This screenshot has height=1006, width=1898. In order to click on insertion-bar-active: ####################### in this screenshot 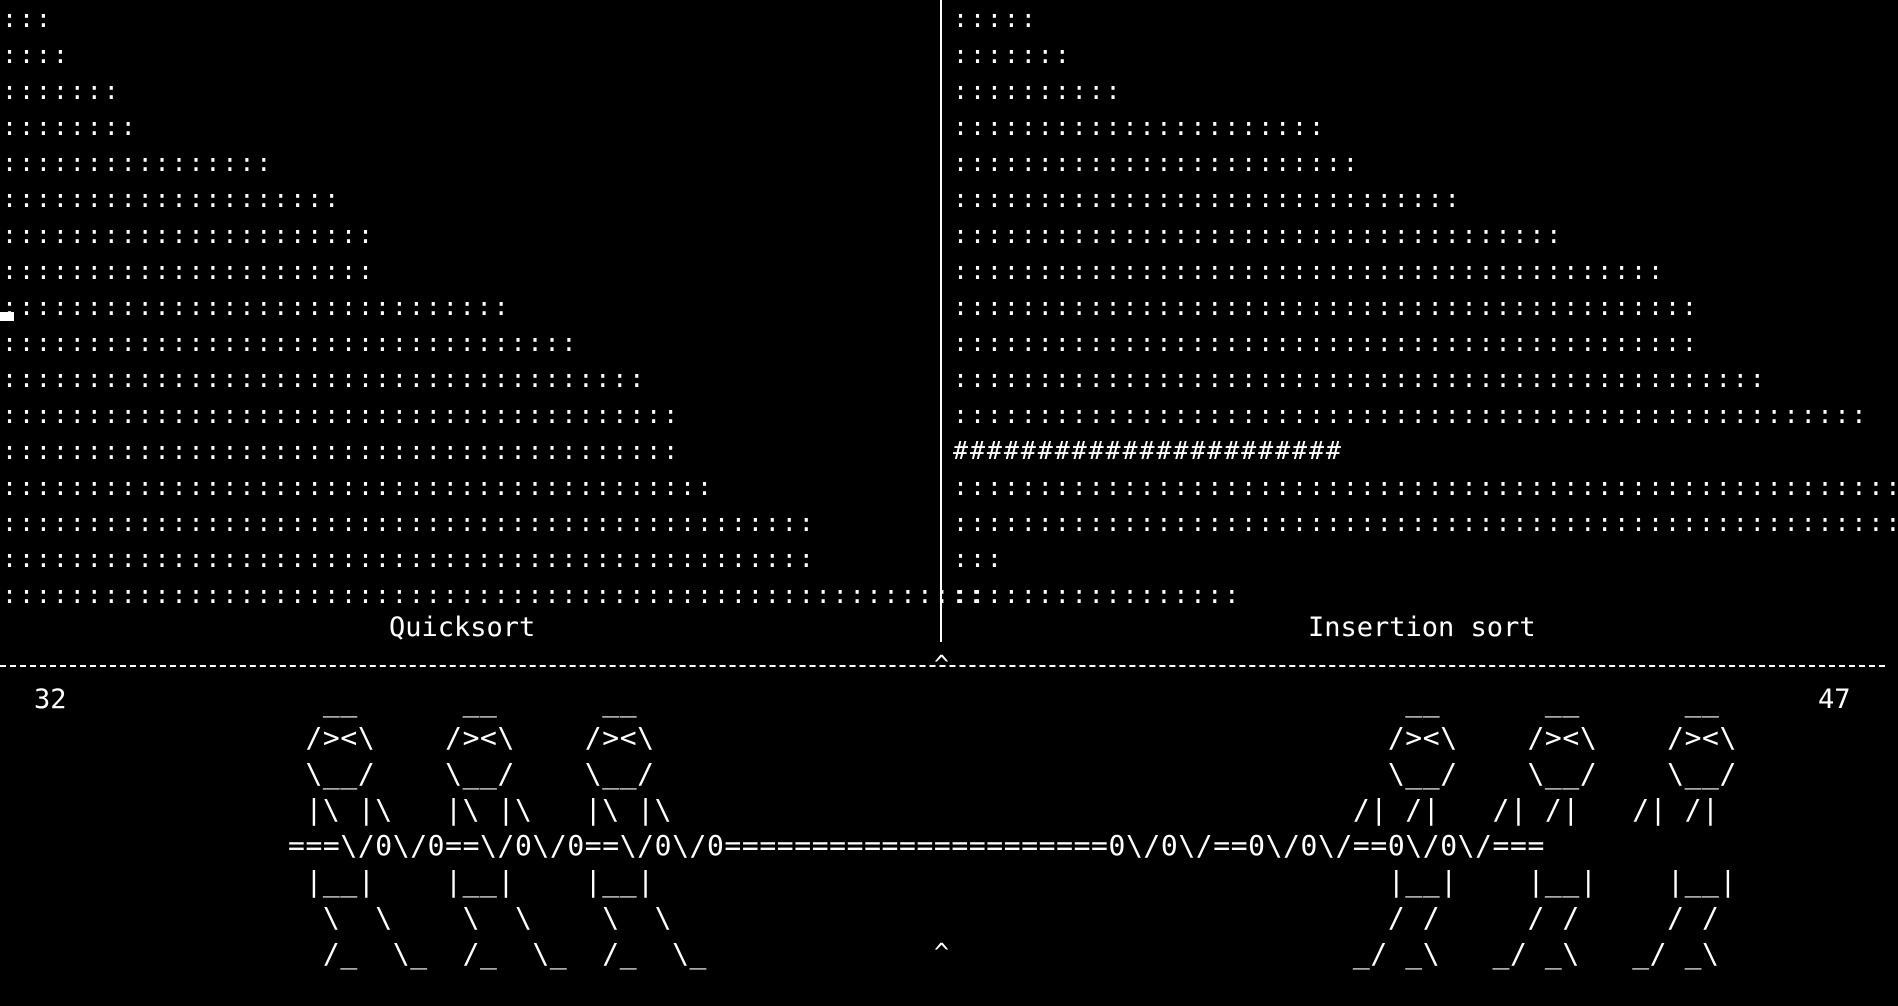, I will do `click(1148, 450)`.